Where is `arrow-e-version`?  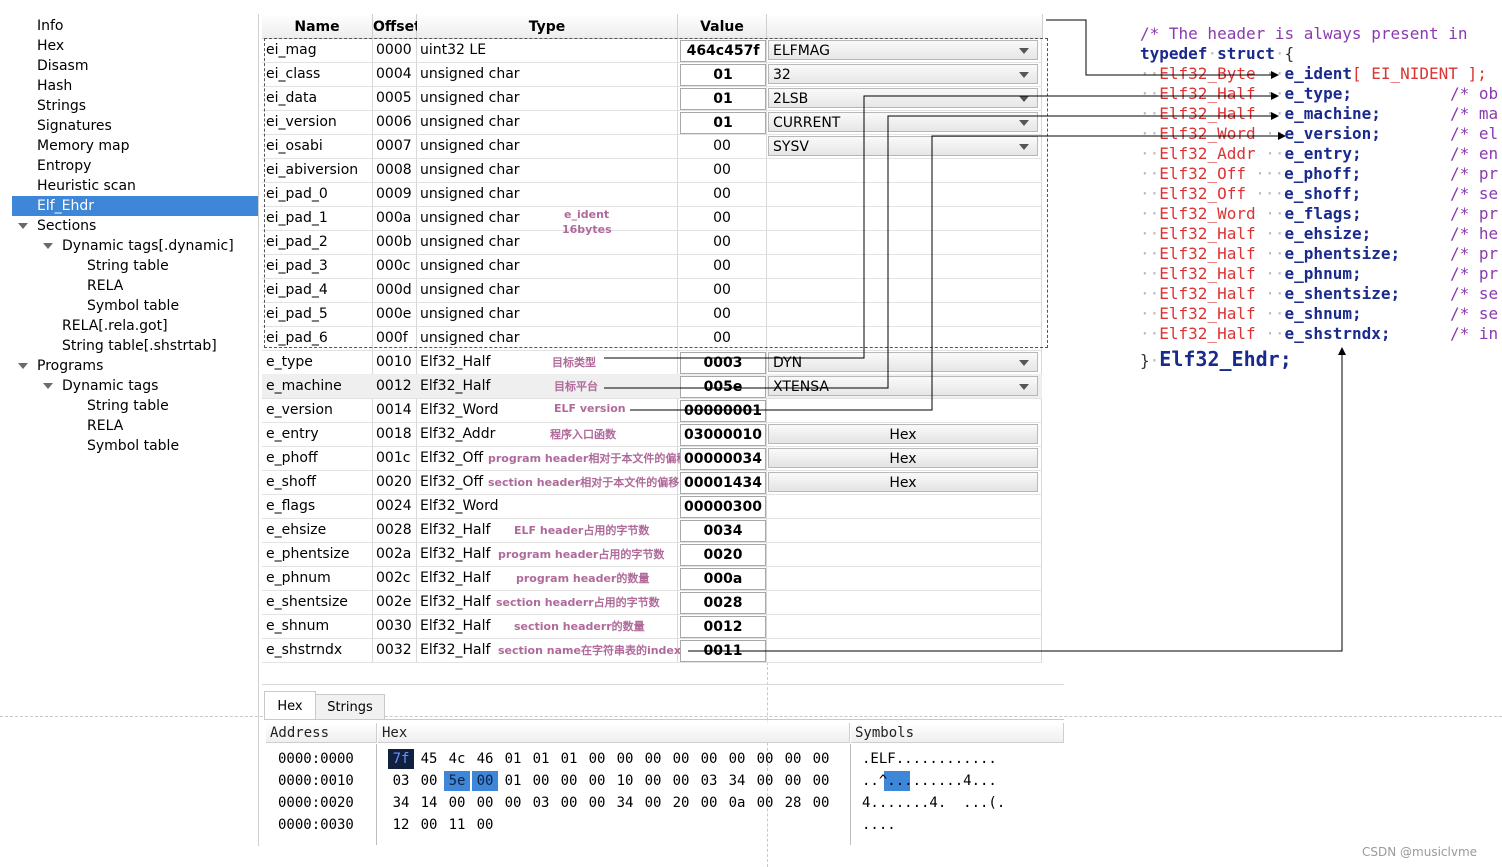
arrow-e-version is located at coordinates (958, 271).